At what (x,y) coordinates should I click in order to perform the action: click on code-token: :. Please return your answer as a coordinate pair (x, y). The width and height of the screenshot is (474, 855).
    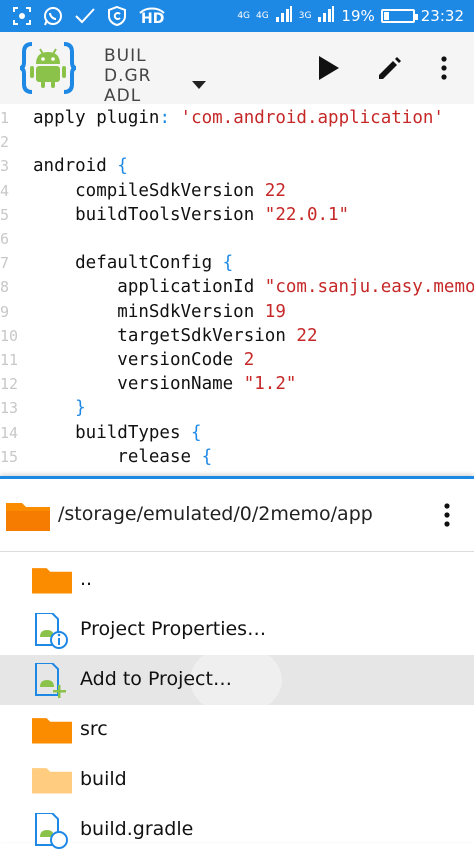
    Looking at the image, I should click on (164, 118).